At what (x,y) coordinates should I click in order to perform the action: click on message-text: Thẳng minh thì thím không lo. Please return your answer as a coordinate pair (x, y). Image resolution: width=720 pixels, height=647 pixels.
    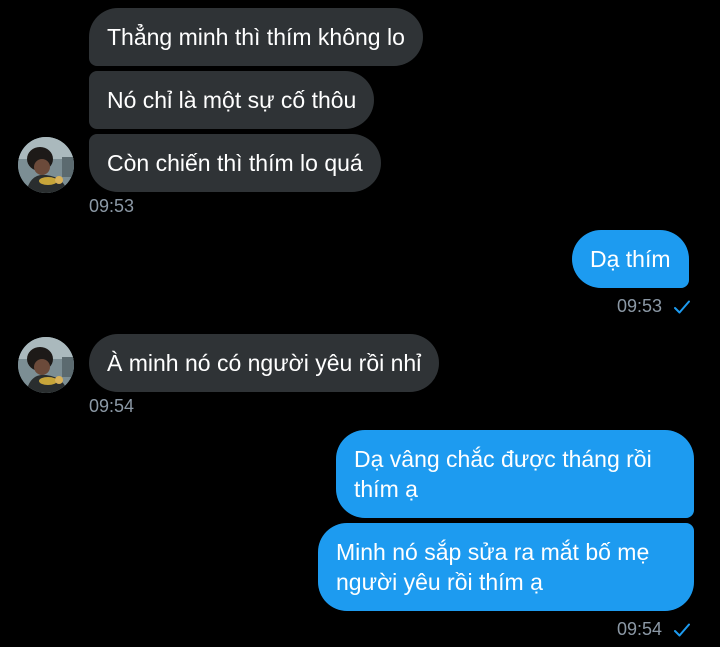
    Looking at the image, I should click on (256, 37).